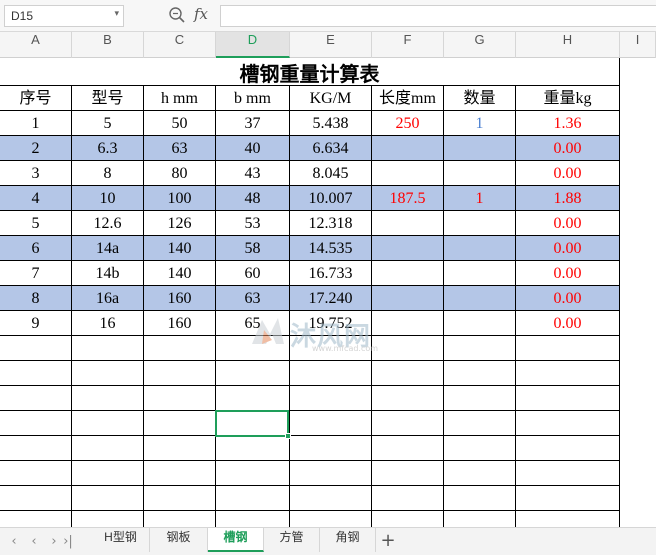  I want to click on chevron-down-icon: ▾, so click(116, 13).